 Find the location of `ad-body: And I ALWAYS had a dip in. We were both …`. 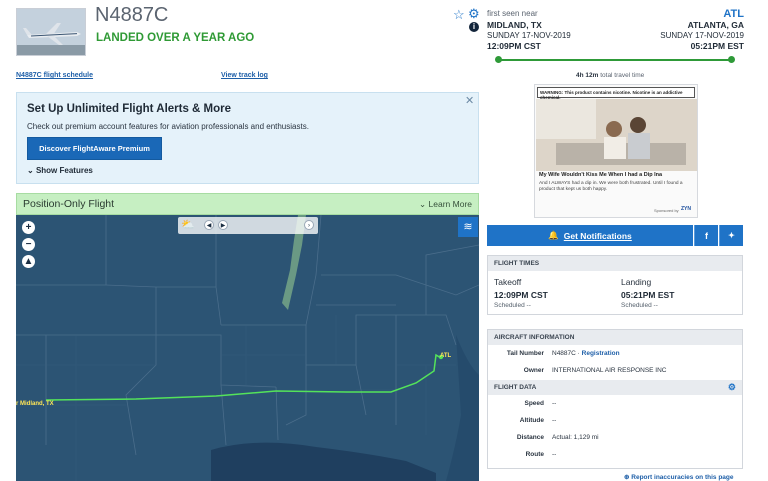

ad-body: And I ALWAYS had a dip in. We were both … is located at coordinates (611, 186).